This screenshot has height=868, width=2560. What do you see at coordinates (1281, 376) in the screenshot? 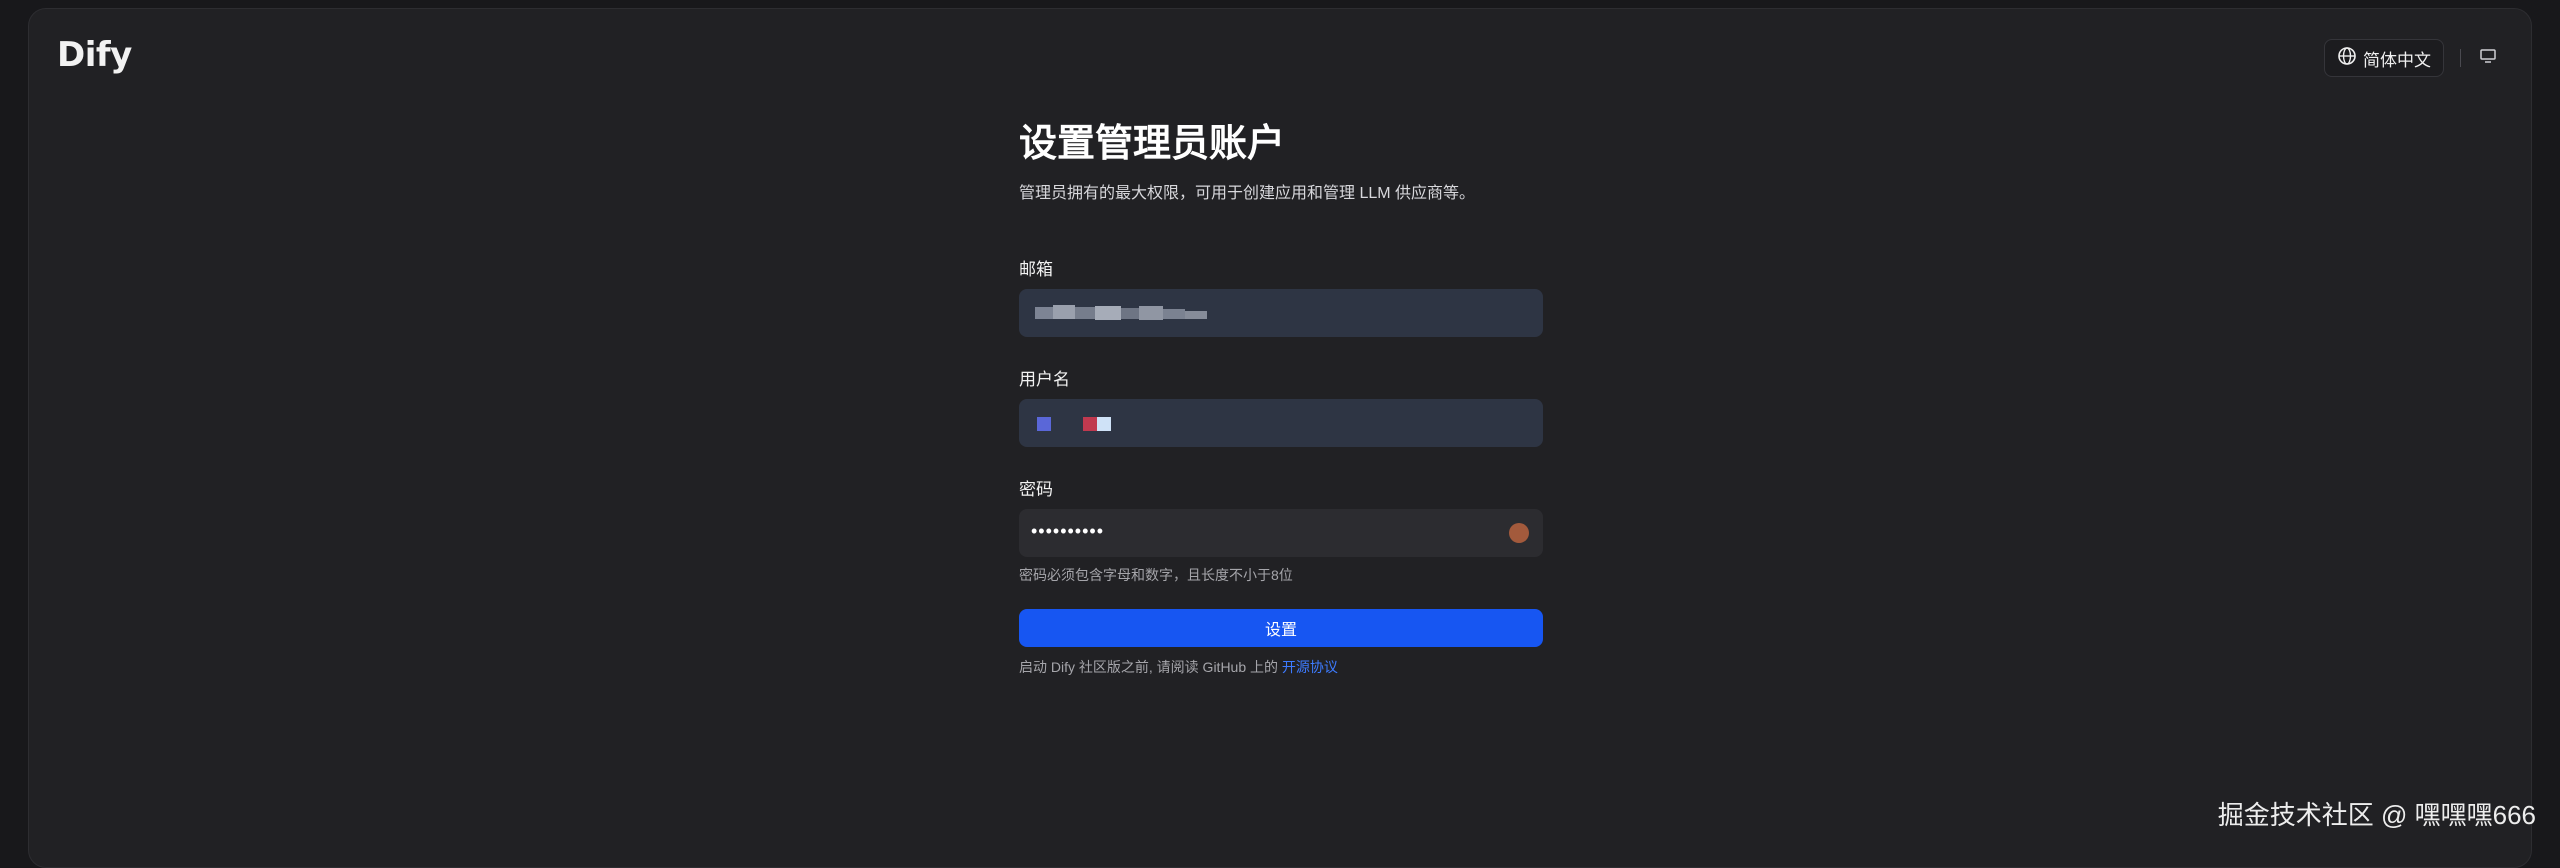
I see `username-label: 用户名` at bounding box center [1281, 376].